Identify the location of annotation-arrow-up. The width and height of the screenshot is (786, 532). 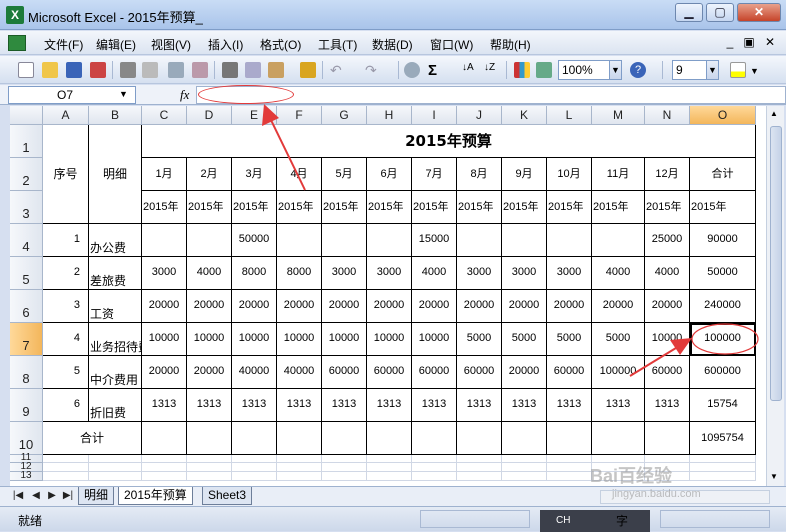
(284, 147).